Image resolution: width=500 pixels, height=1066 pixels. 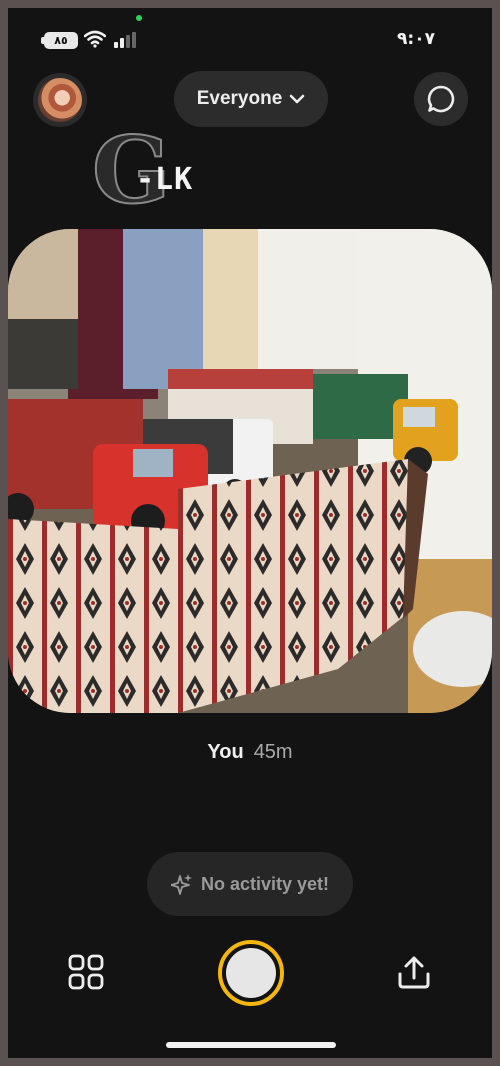 What do you see at coordinates (139, 18) in the screenshot?
I see `camera-indicator` at bounding box center [139, 18].